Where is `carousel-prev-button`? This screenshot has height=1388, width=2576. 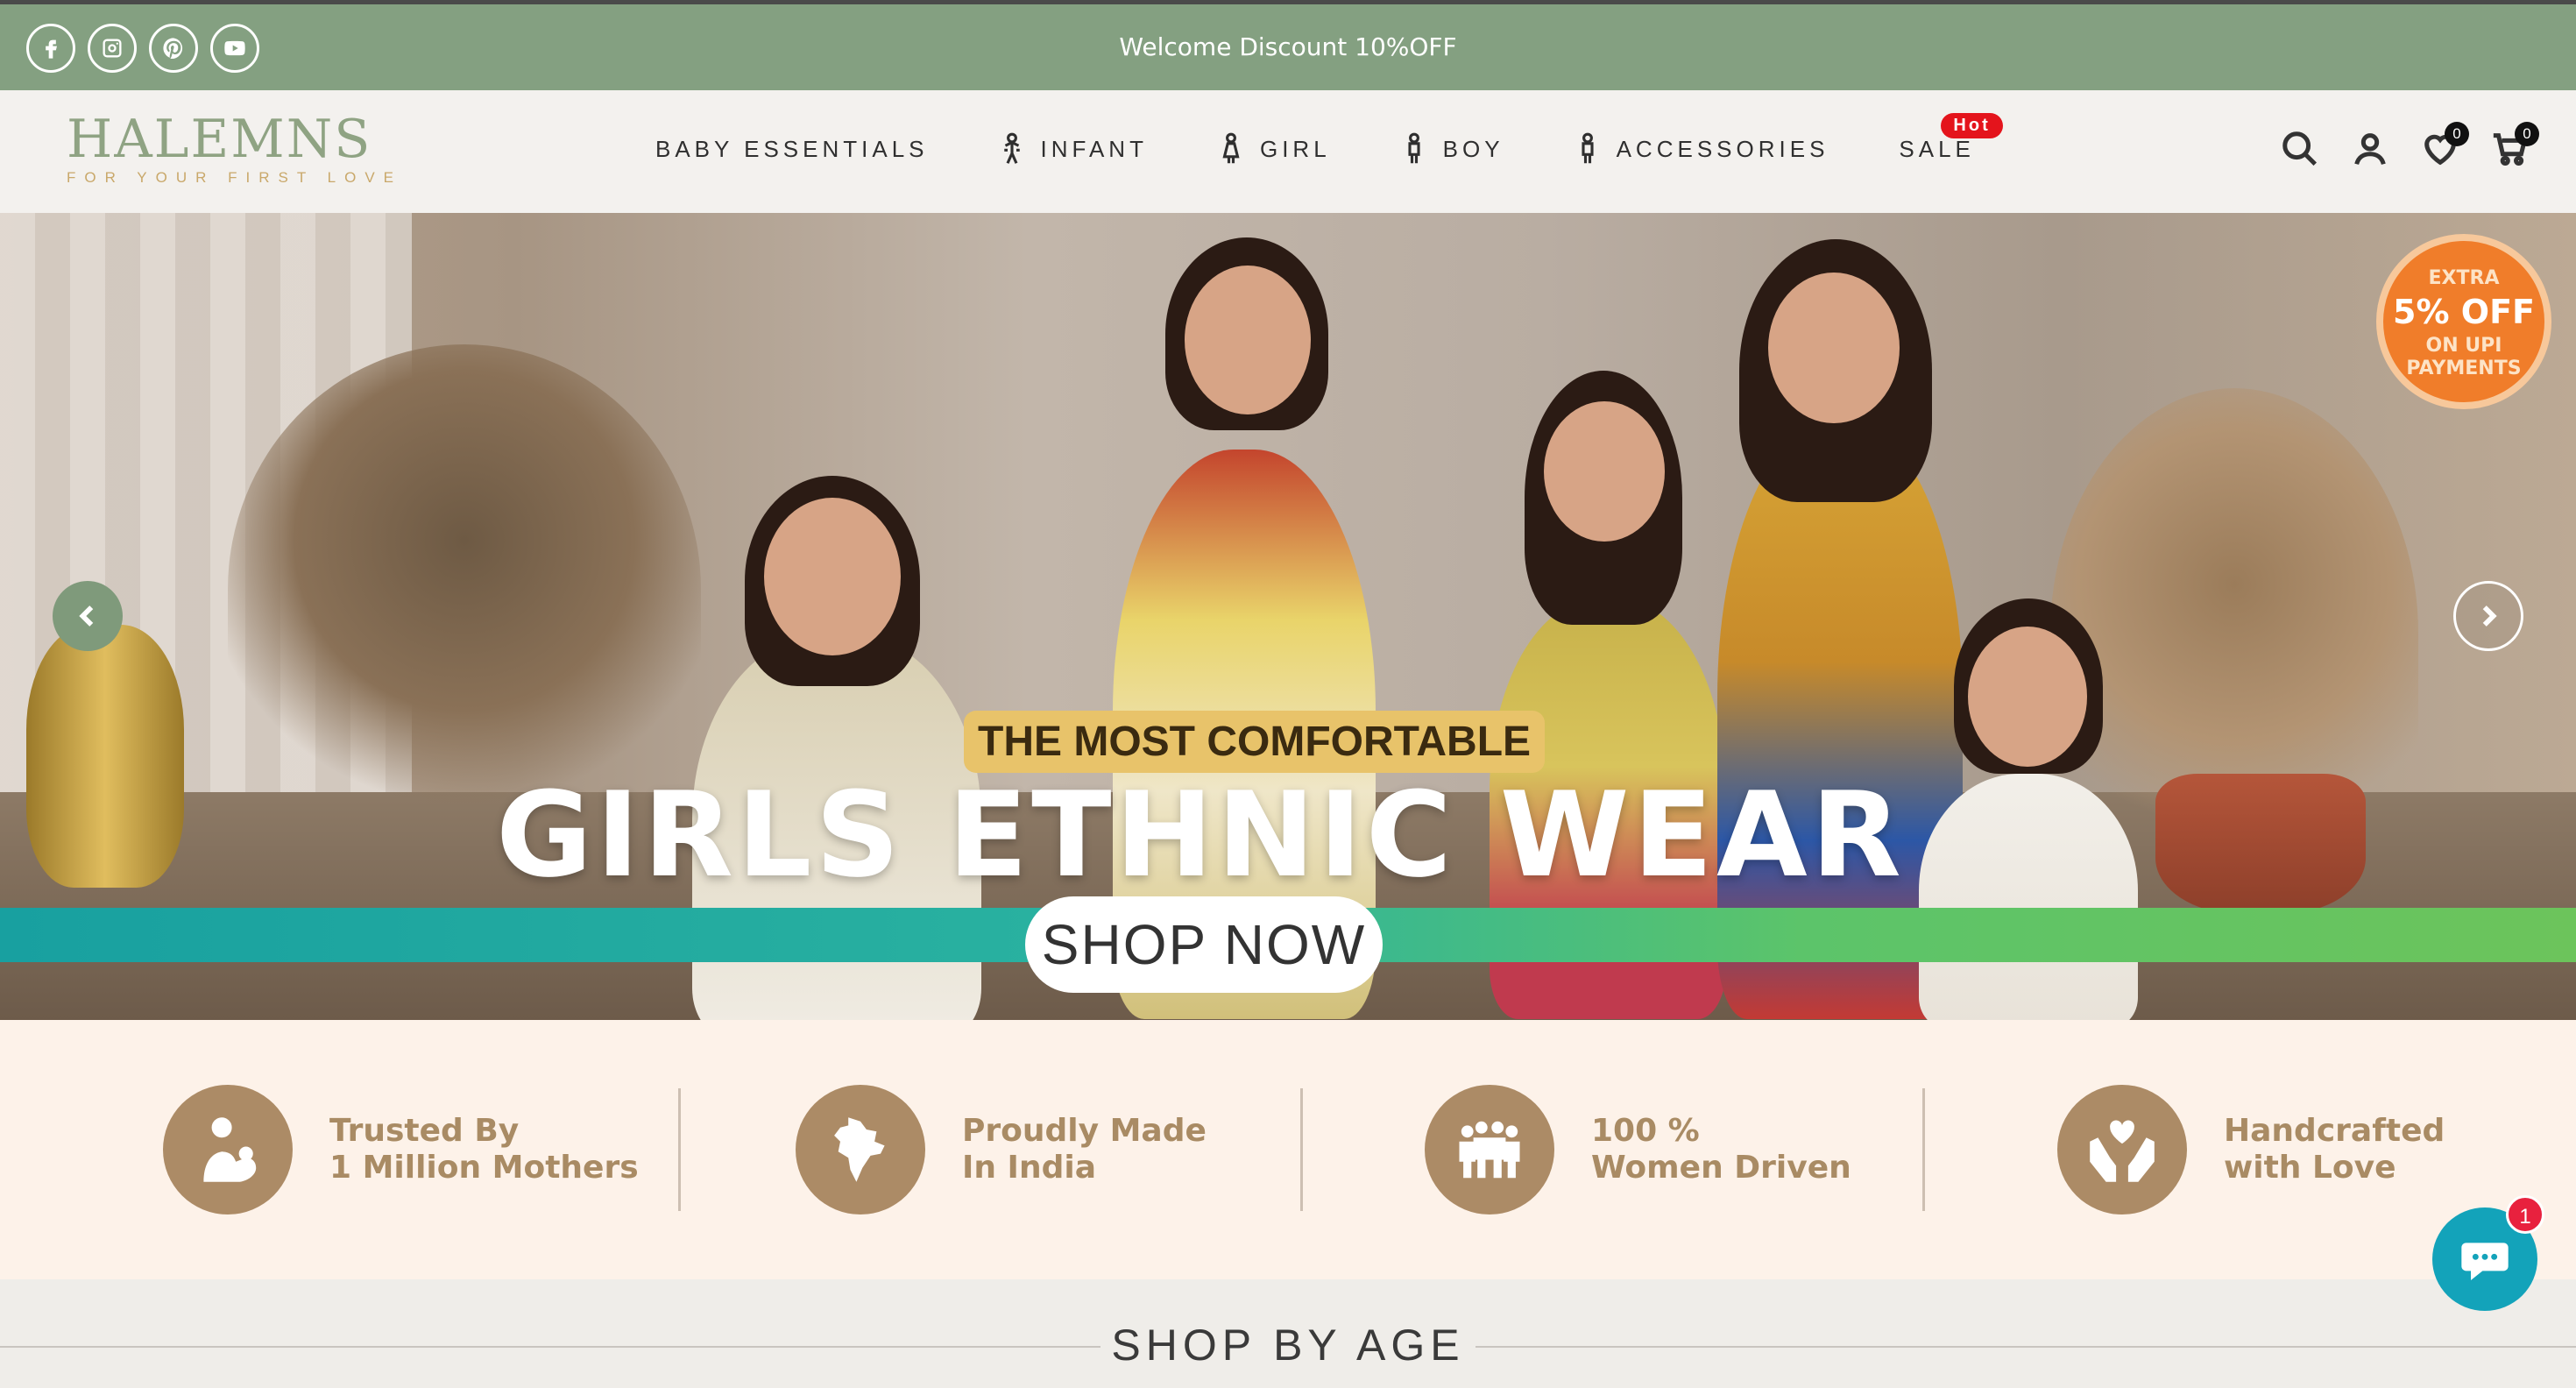
carousel-prev-button is located at coordinates (88, 616).